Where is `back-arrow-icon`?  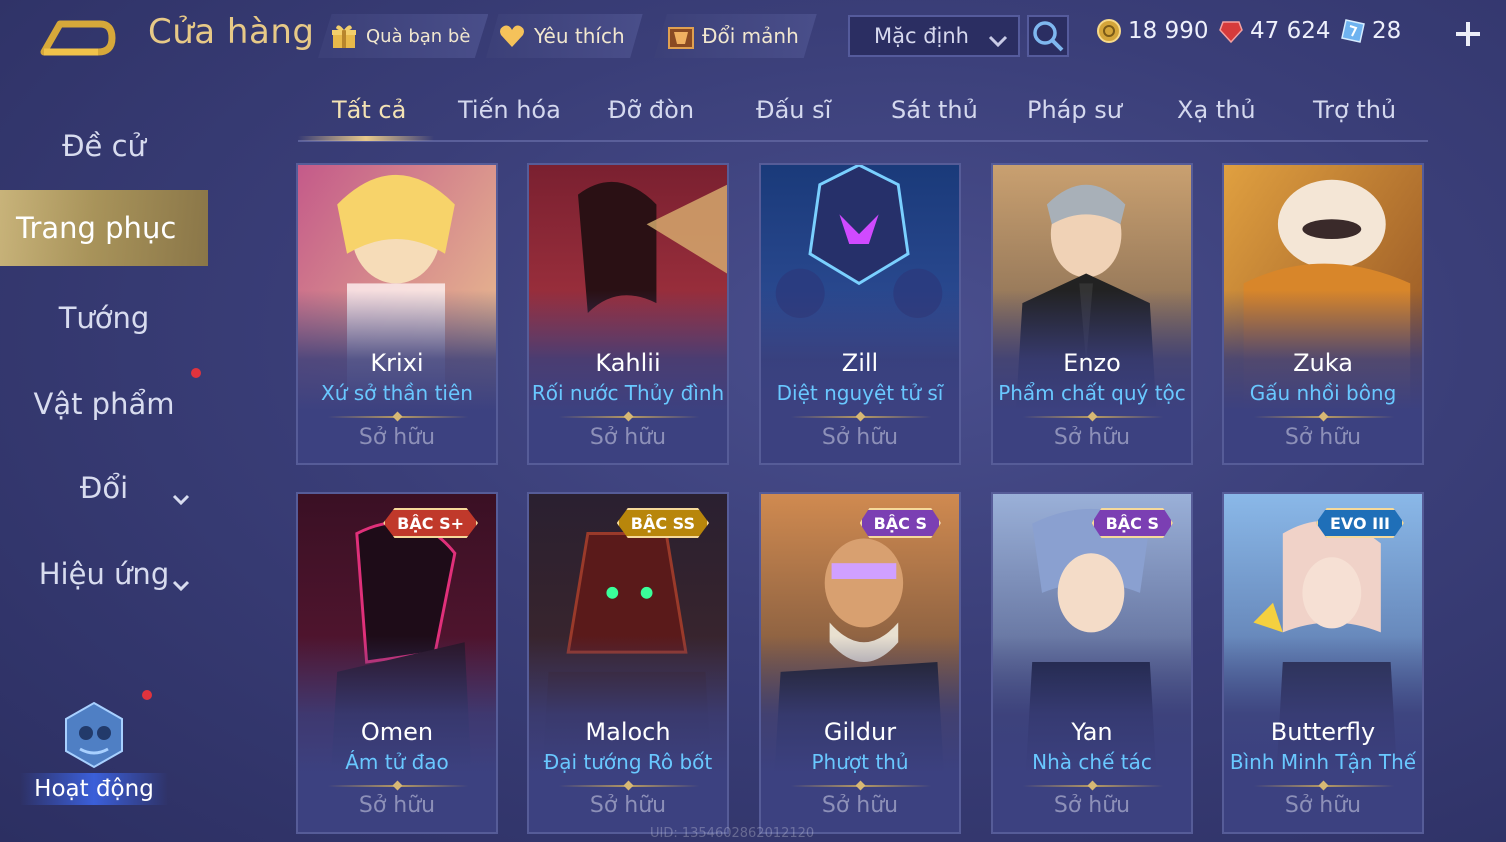 back-arrow-icon is located at coordinates (77, 36).